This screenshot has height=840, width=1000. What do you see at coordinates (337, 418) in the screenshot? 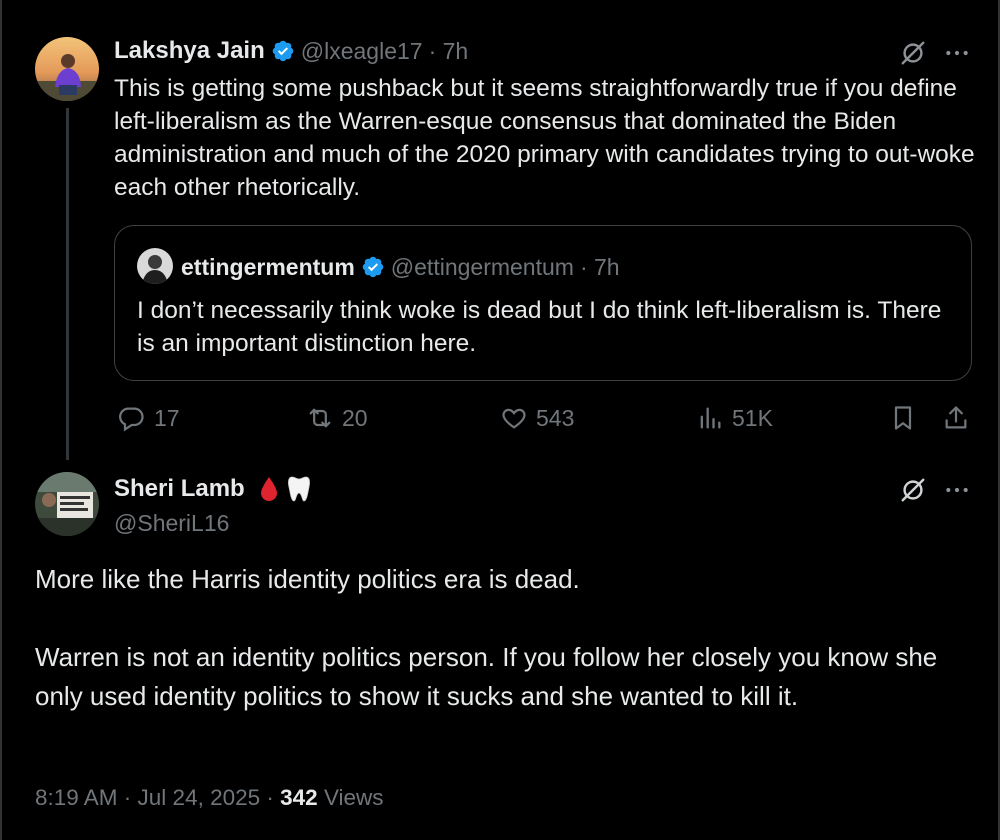
I see `repost-button: 20` at bounding box center [337, 418].